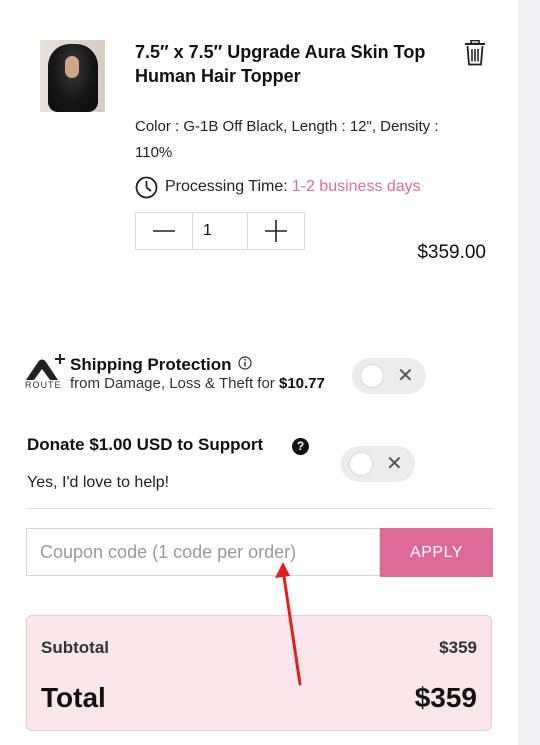 The image size is (540, 745). Describe the element at coordinates (145, 444) in the screenshot. I see `donation-title: Donate $1.00 USD to Support` at that location.